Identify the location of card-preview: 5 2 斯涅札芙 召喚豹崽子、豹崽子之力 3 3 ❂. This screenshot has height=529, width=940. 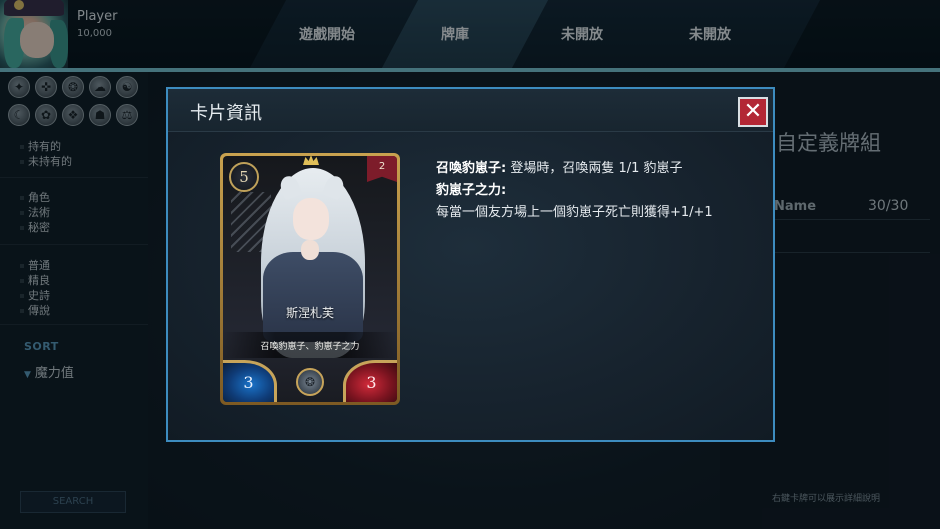
(310, 279).